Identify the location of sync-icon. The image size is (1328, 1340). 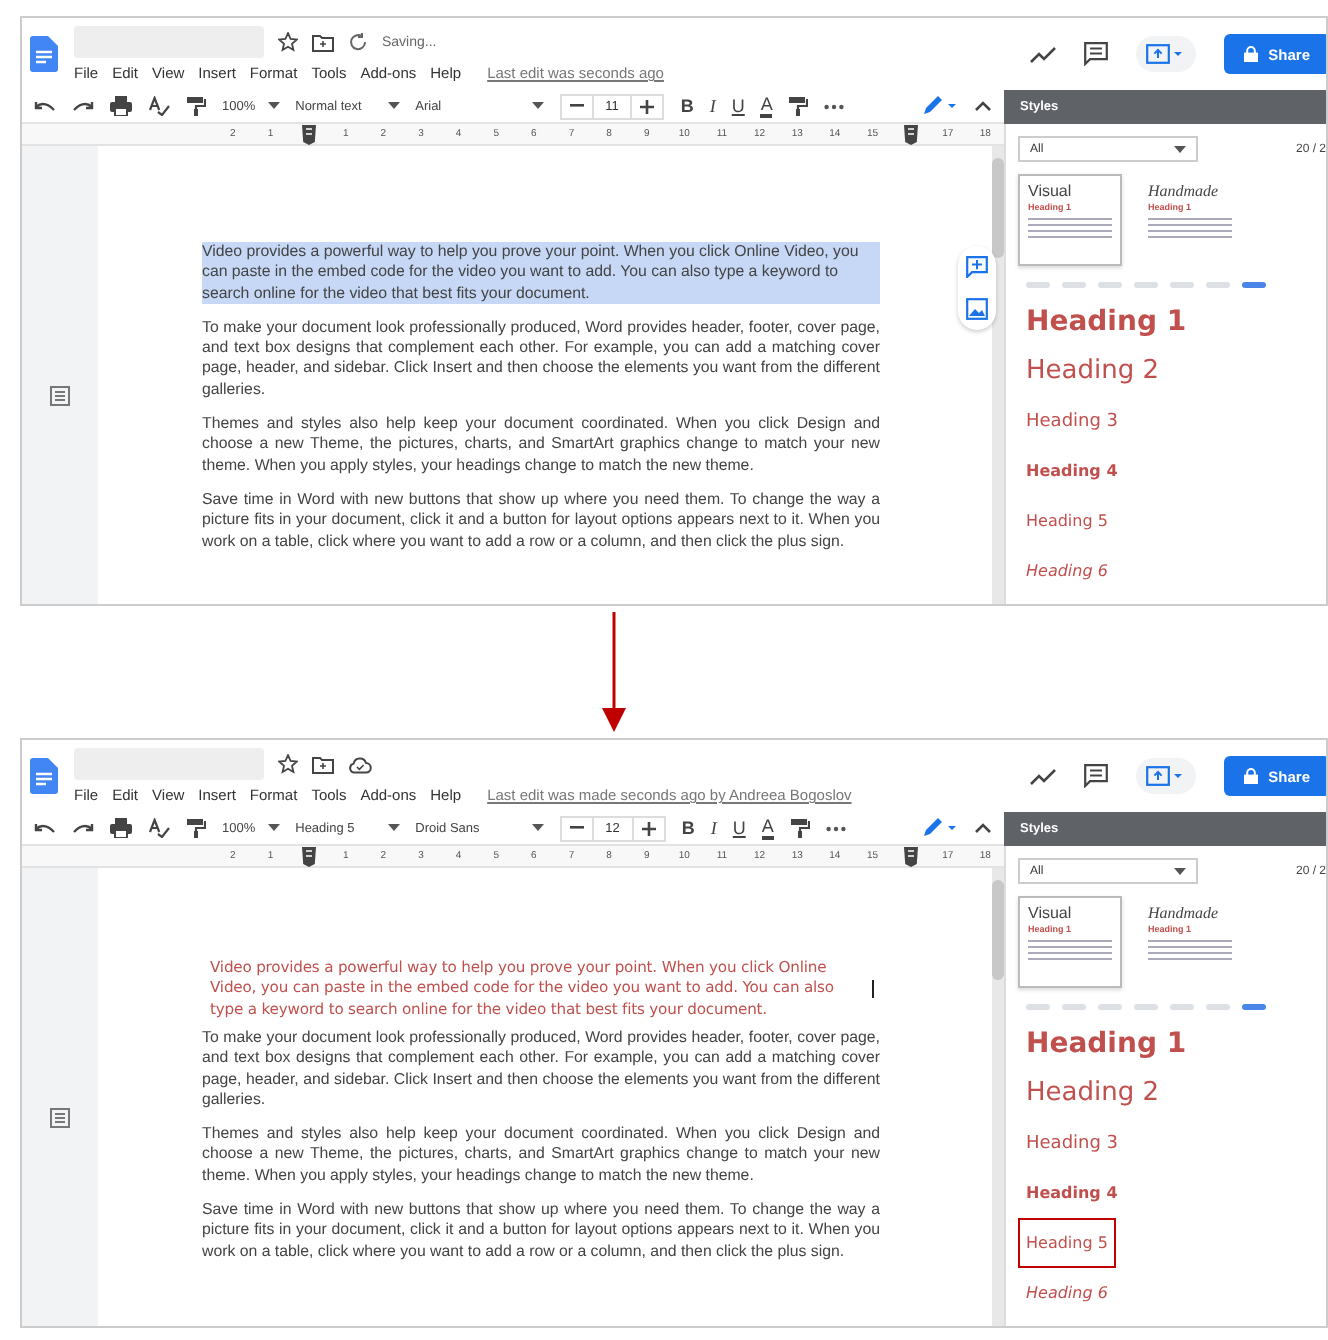
(358, 42).